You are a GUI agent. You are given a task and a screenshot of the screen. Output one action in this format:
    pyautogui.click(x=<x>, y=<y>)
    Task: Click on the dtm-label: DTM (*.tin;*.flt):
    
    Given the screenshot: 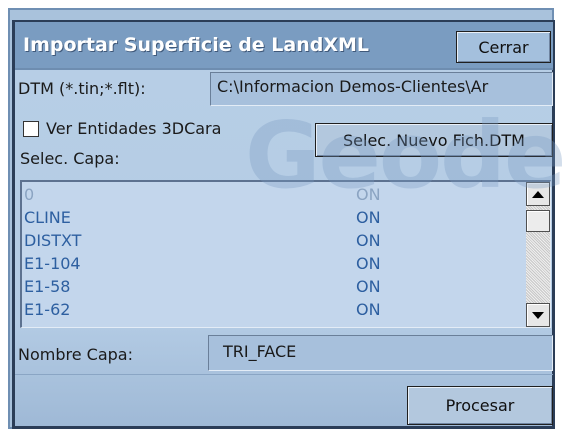 What is the action you would take?
    pyautogui.click(x=82, y=88)
    